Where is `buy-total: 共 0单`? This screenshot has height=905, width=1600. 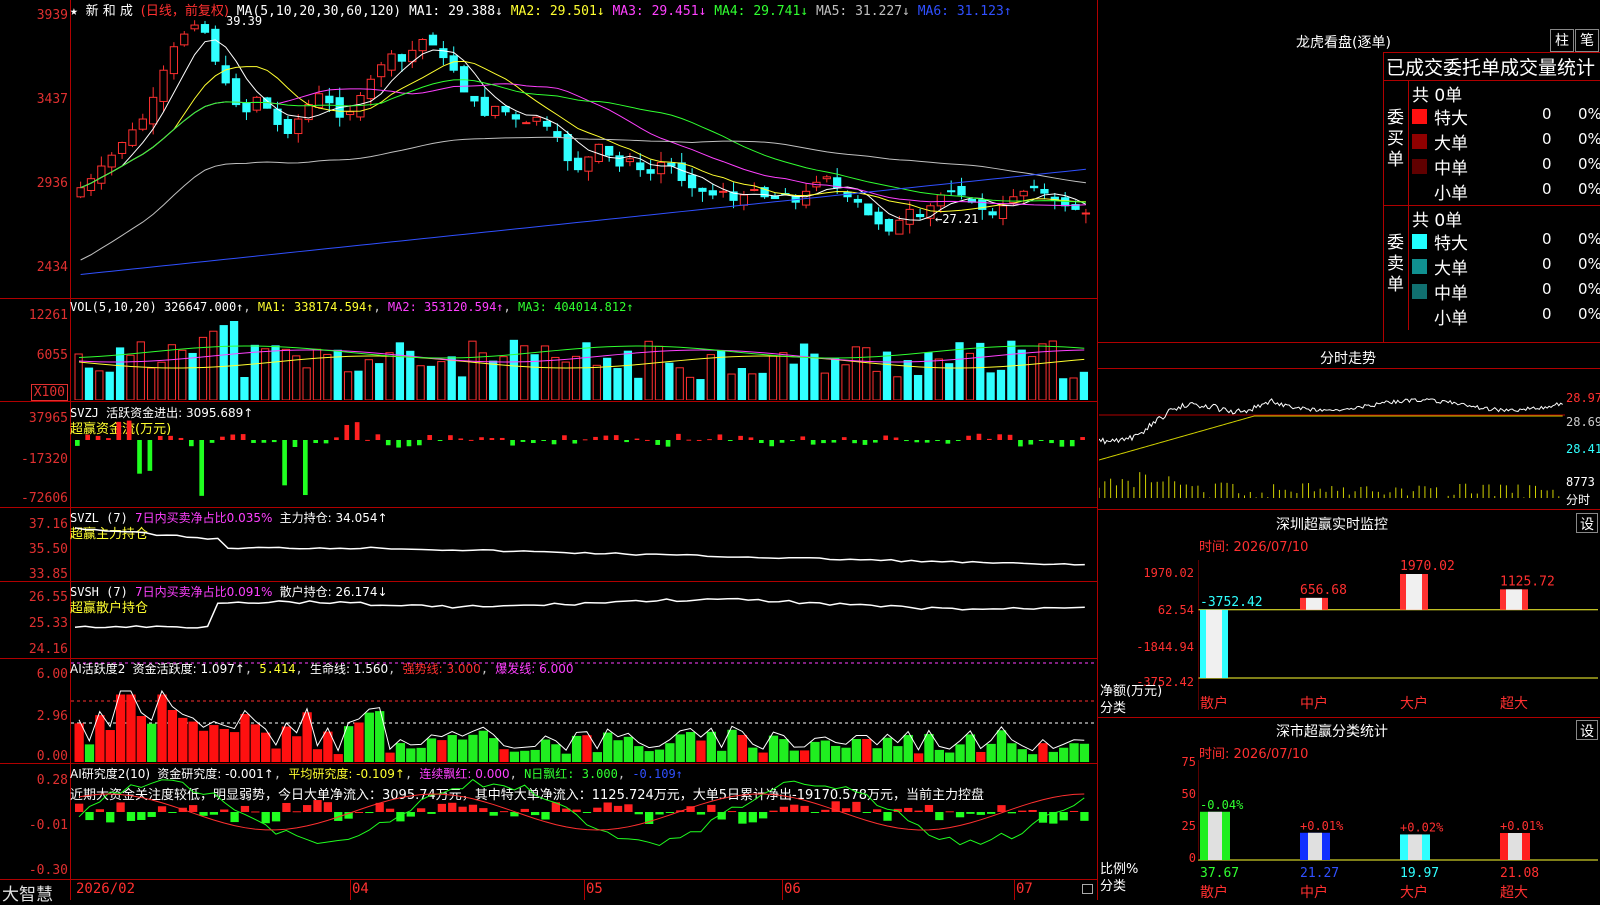
buy-total: 共 0单 is located at coordinates (1437, 96).